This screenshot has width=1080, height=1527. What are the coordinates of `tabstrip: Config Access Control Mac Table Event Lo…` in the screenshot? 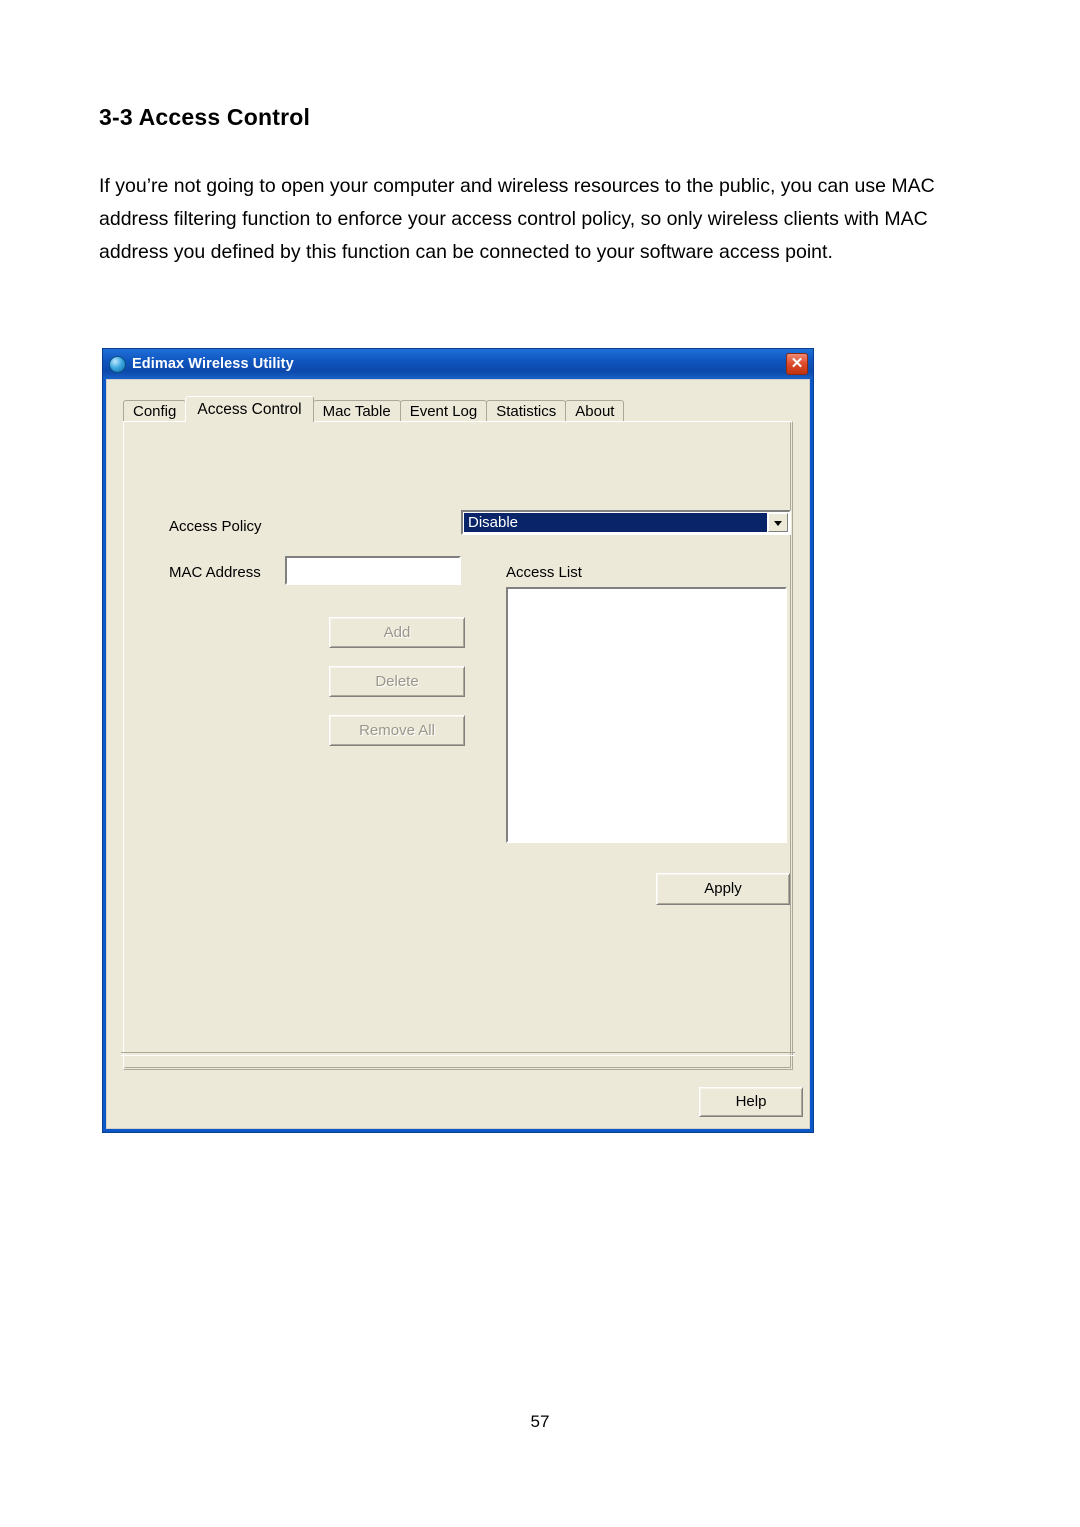 It's located at (374, 409).